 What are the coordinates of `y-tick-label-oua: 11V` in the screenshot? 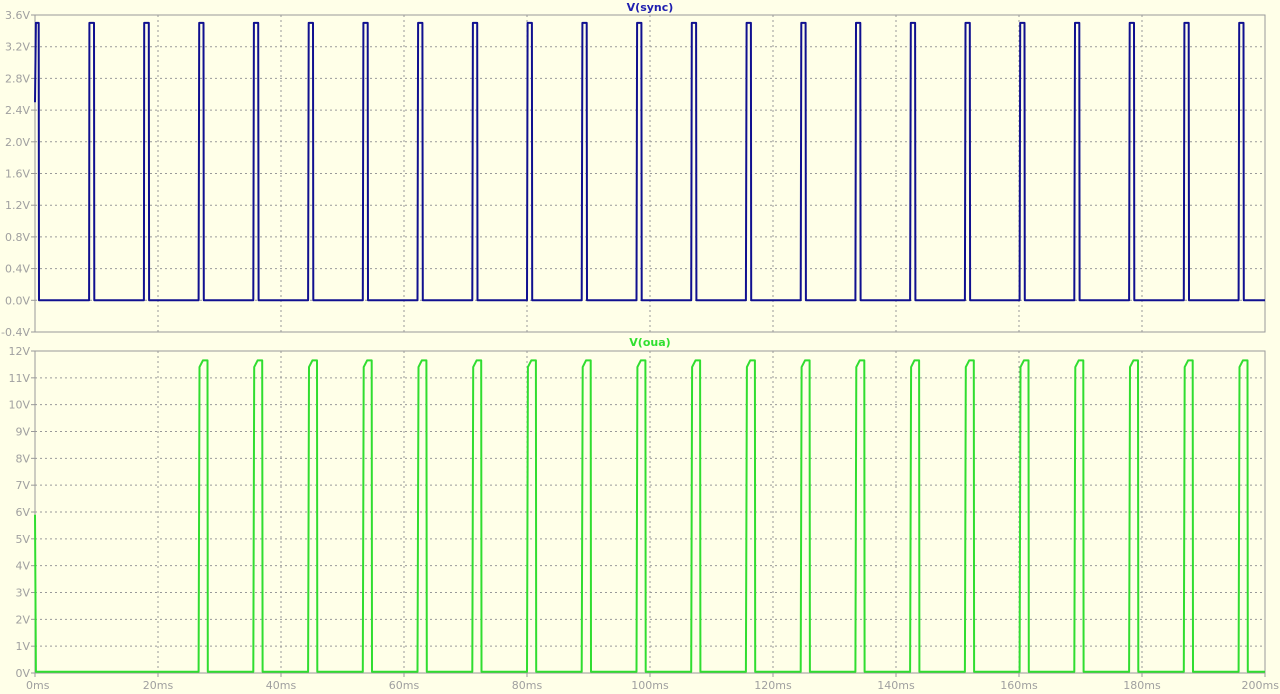 It's located at (19, 378).